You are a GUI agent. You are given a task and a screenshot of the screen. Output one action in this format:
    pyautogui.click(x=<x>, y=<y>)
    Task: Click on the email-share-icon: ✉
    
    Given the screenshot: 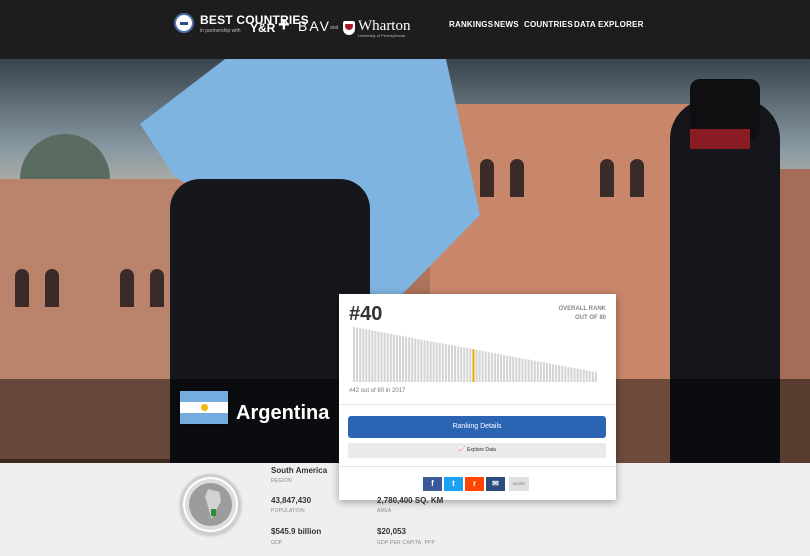 What is the action you would take?
    pyautogui.click(x=495, y=484)
    